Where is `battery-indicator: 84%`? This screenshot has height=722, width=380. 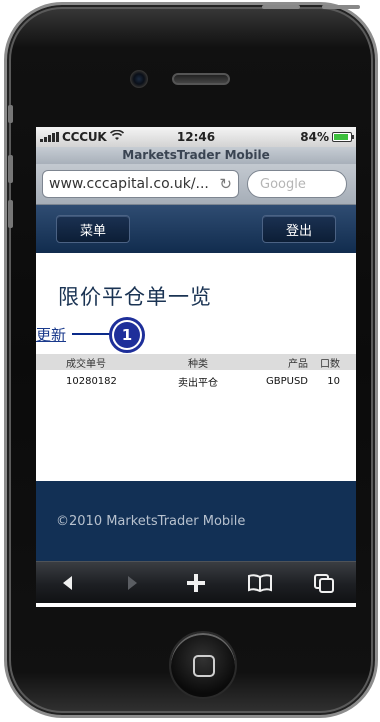 battery-indicator: 84% is located at coordinates (327, 137).